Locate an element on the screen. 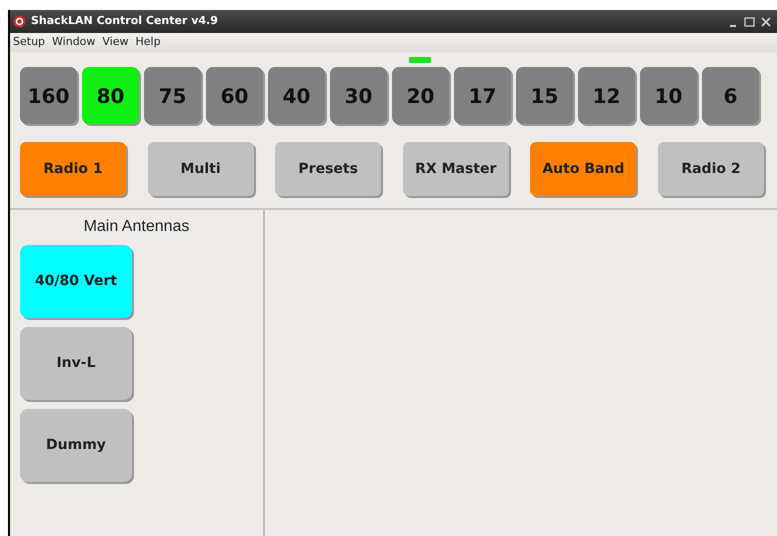 Image resolution: width=777 pixels, height=536 pixels. band-button: 15 is located at coordinates (544, 95).